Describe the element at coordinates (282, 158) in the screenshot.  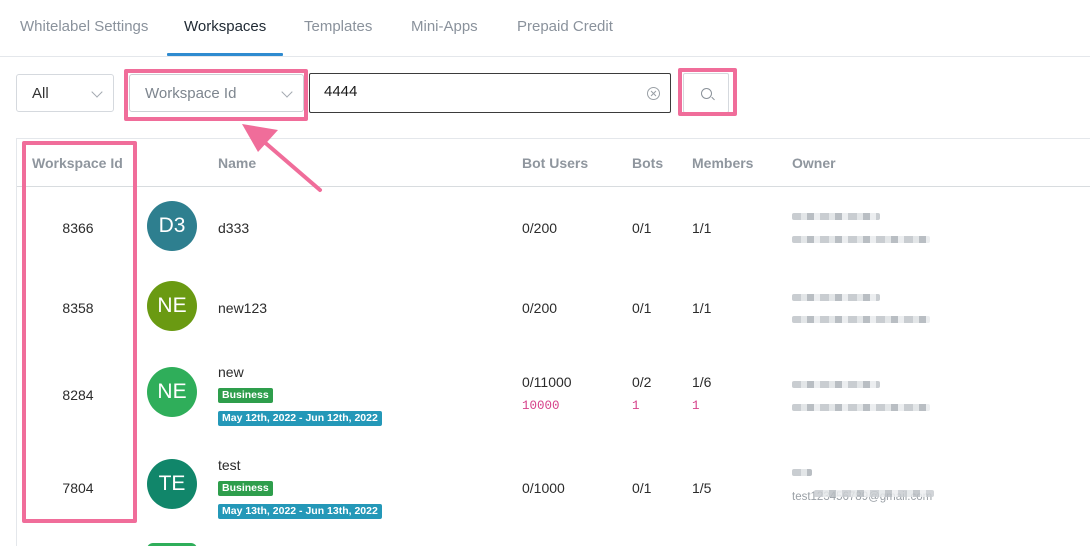
I see `annotation-arrow-icon` at that location.